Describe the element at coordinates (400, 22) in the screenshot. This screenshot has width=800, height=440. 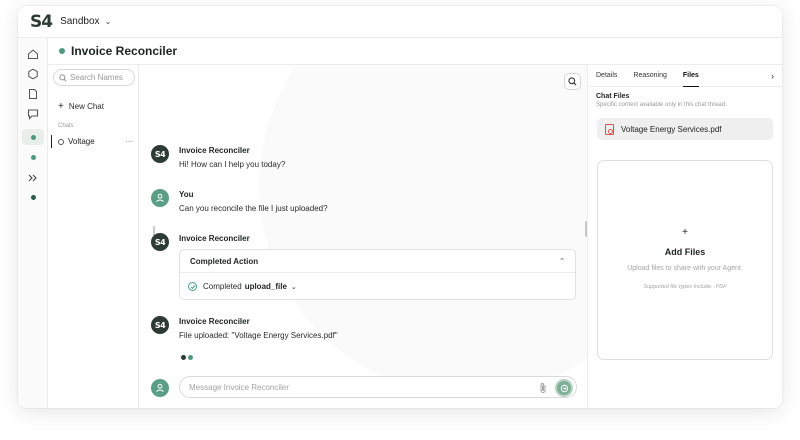
I see `top-bar: S4 Sandbox ⌄` at that location.